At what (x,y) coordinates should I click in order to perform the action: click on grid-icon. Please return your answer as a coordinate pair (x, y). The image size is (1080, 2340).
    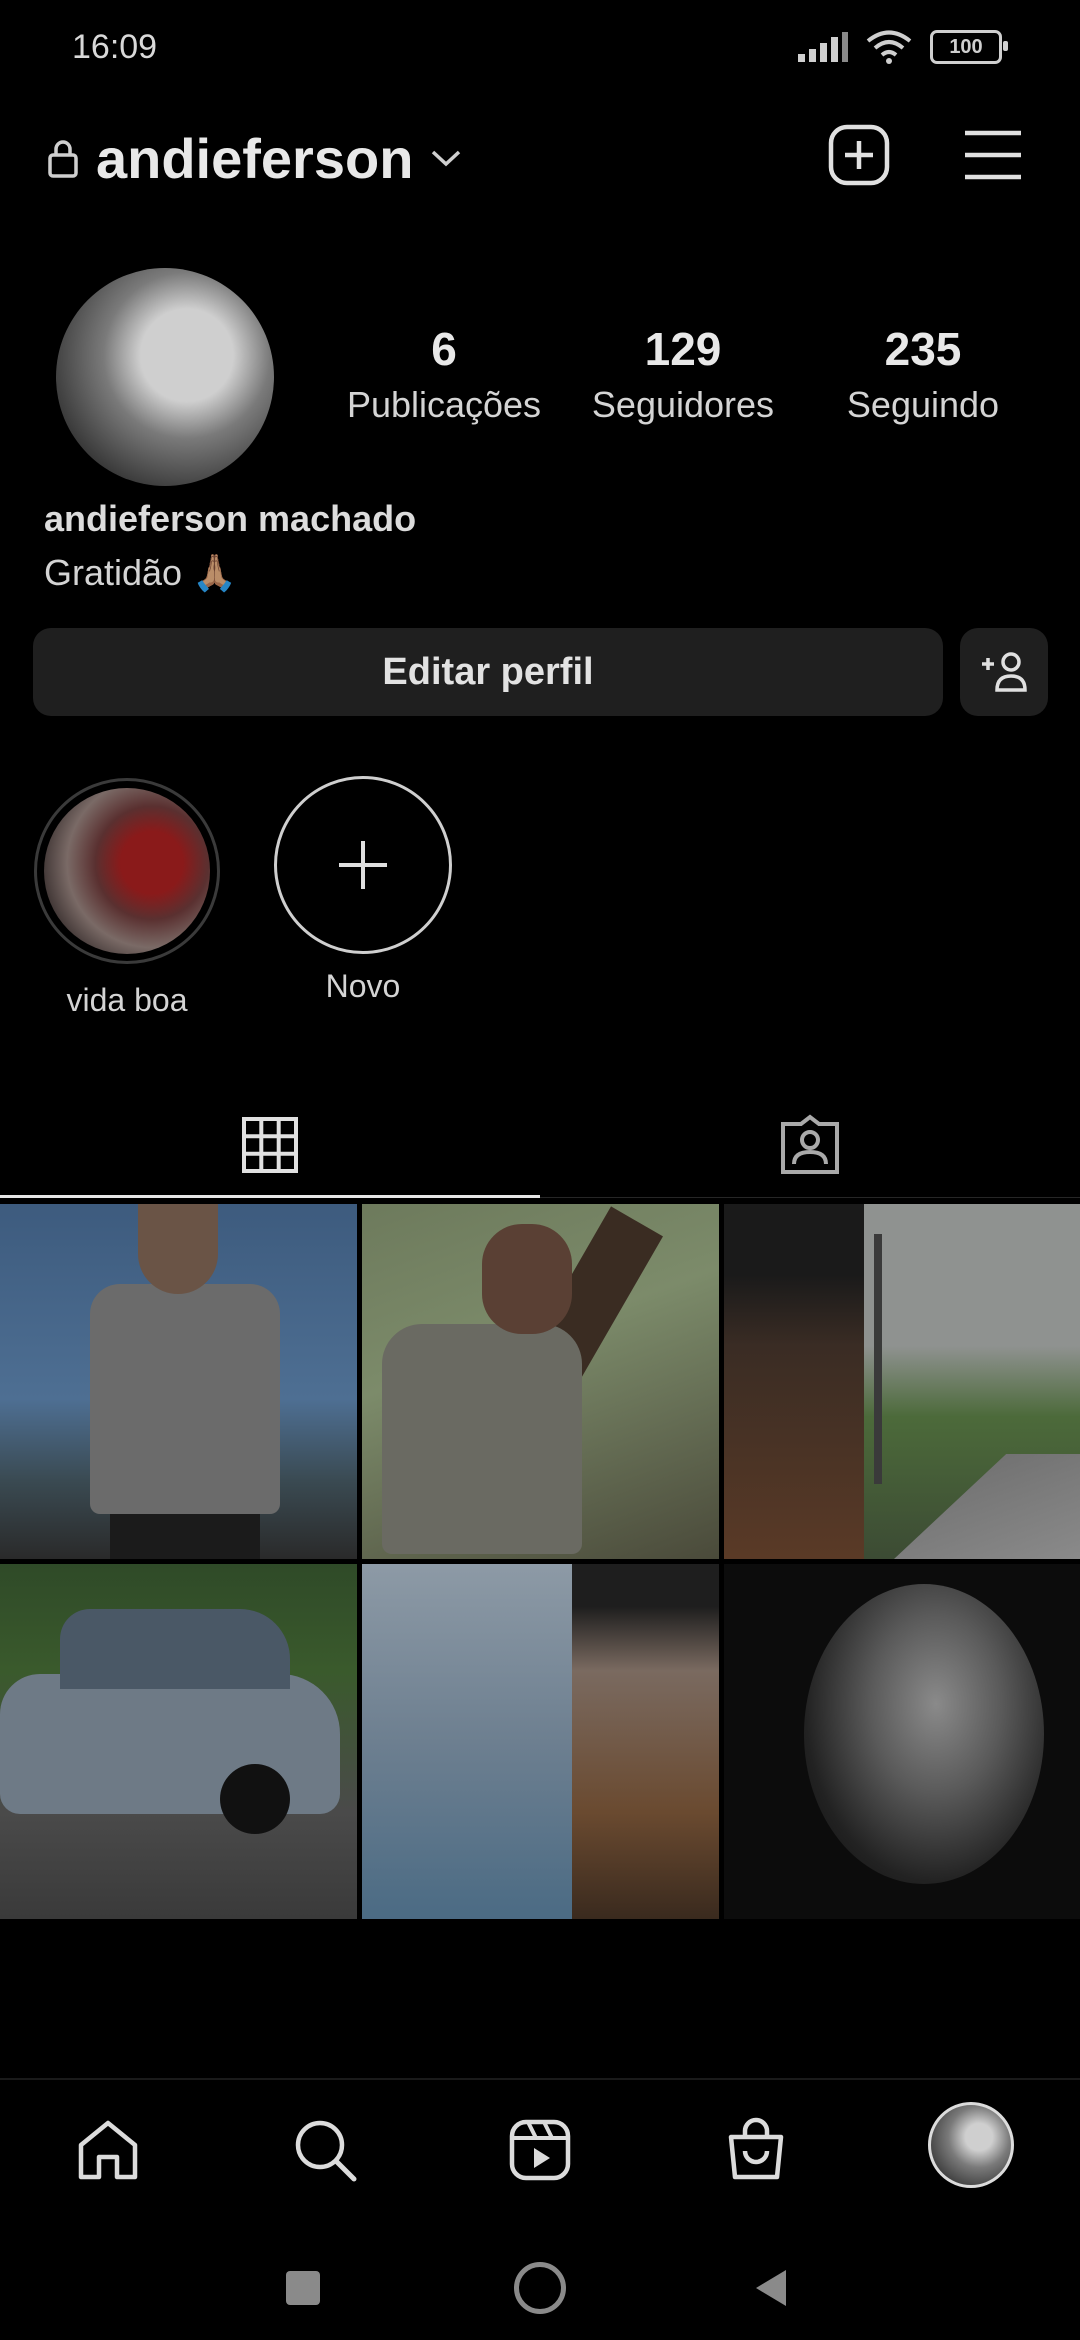
    Looking at the image, I should click on (270, 1145).